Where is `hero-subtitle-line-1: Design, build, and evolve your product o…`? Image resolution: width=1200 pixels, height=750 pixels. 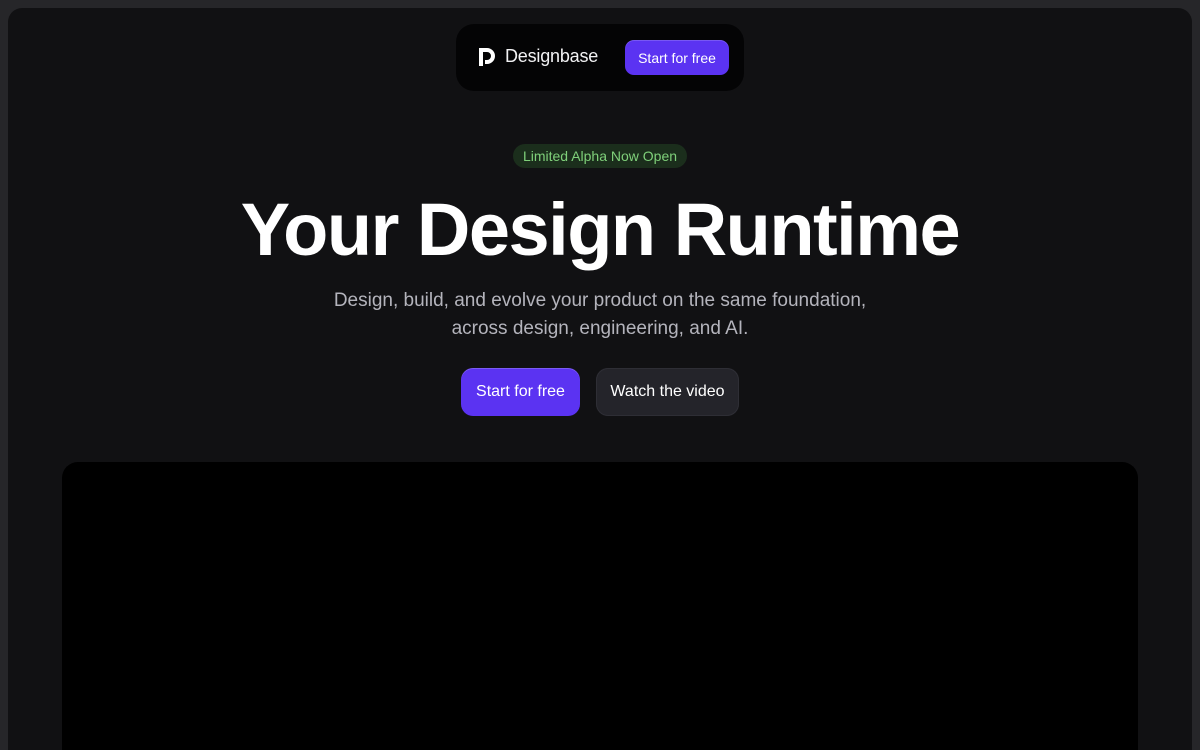
hero-subtitle-line-1: Design, build, and evolve your product o… is located at coordinates (600, 300).